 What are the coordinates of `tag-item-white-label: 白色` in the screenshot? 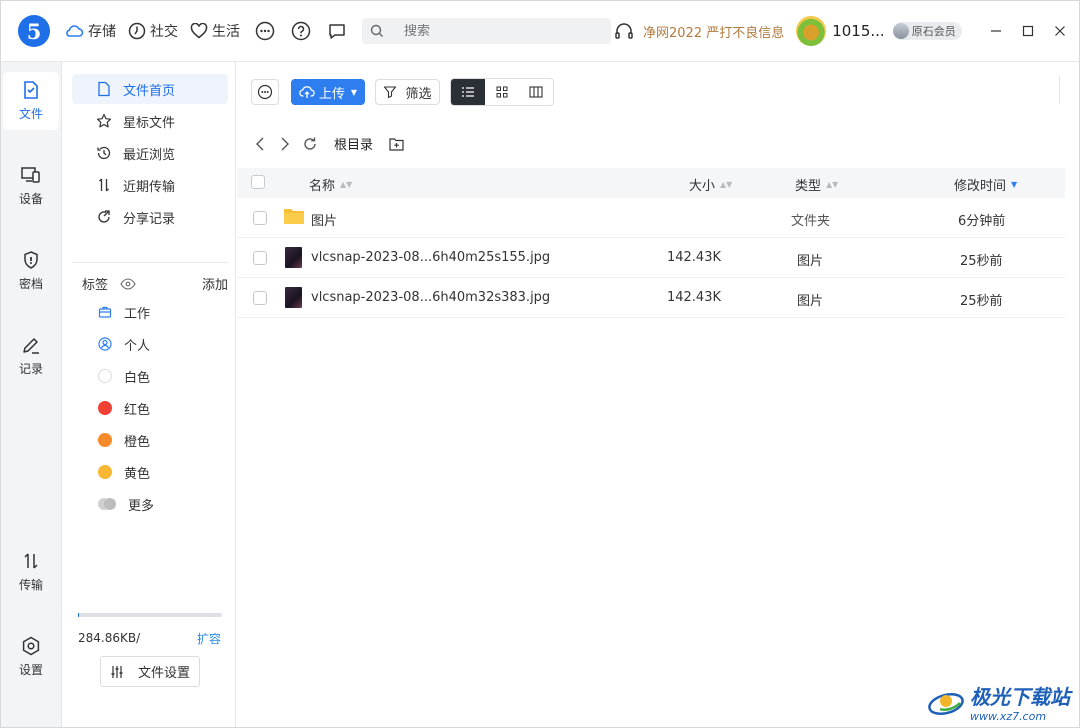 It's located at (137, 378).